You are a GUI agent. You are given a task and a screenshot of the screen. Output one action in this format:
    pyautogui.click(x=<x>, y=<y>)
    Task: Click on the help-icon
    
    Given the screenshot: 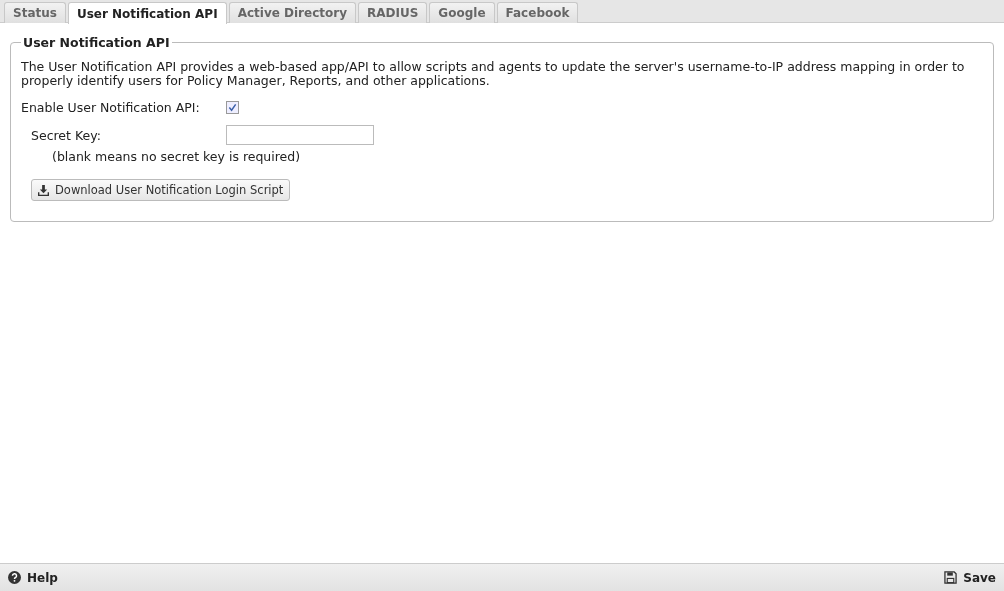 What is the action you would take?
    pyautogui.click(x=14, y=577)
    